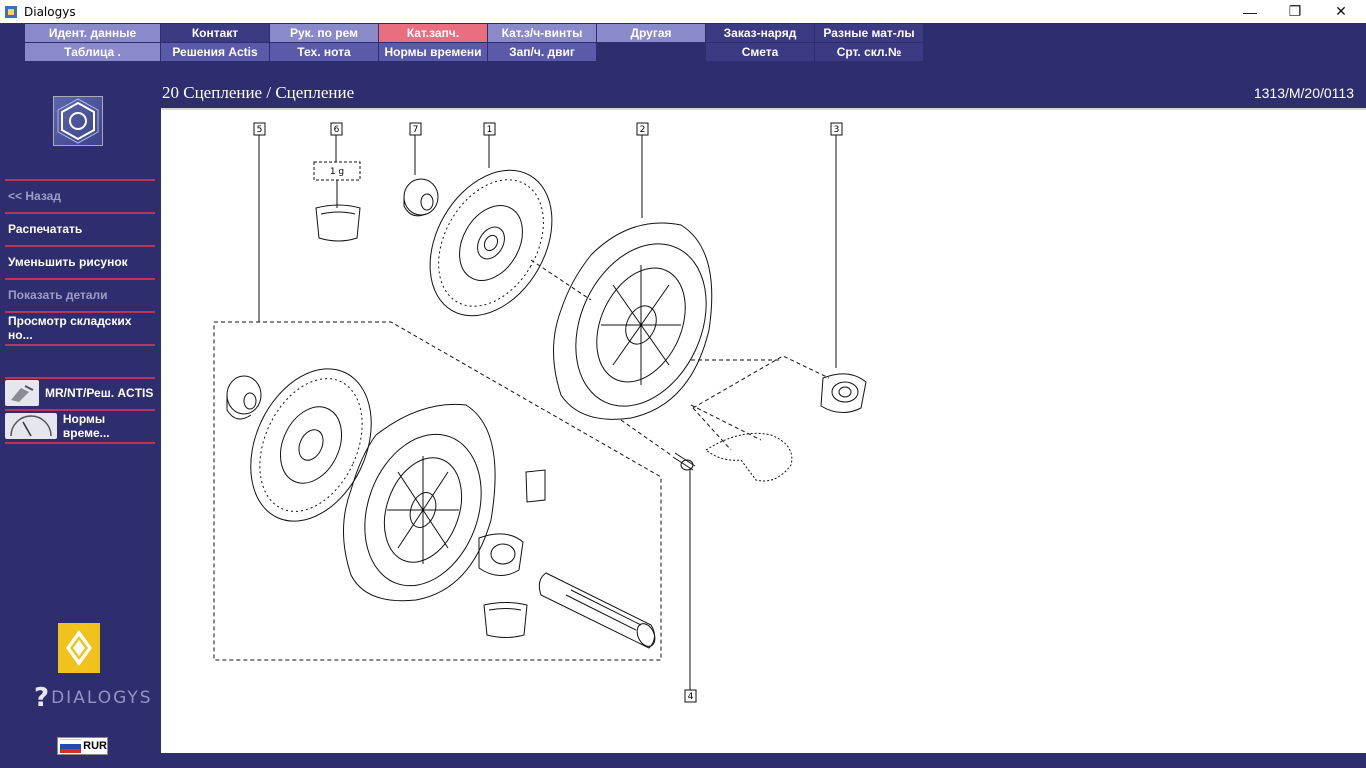 The height and width of the screenshot is (768, 1366). I want to click on kit-note-card-part, so click(535, 486).